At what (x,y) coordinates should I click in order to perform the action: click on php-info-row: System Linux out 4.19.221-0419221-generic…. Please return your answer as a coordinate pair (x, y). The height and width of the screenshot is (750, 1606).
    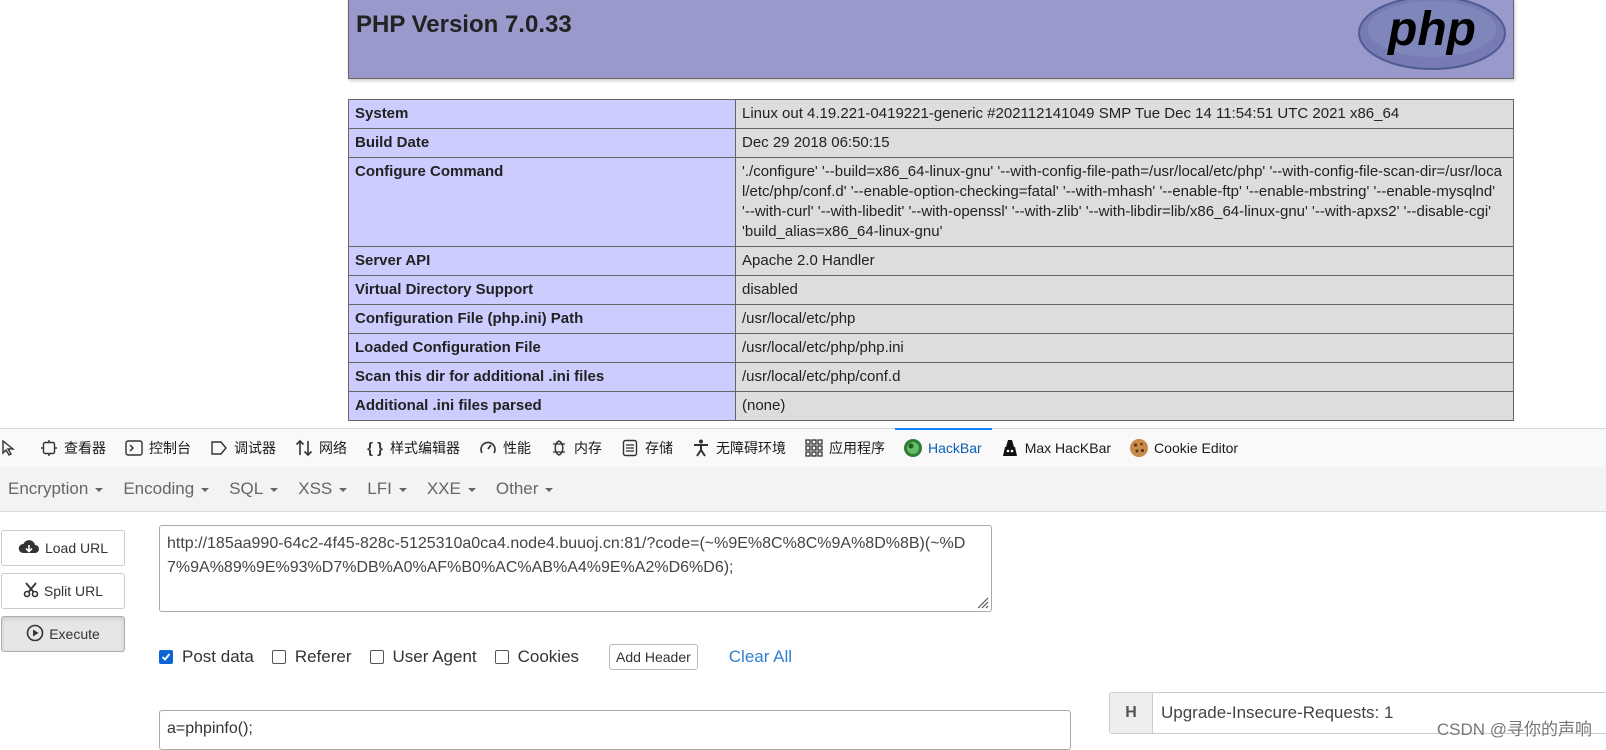
    Looking at the image, I should click on (931, 114).